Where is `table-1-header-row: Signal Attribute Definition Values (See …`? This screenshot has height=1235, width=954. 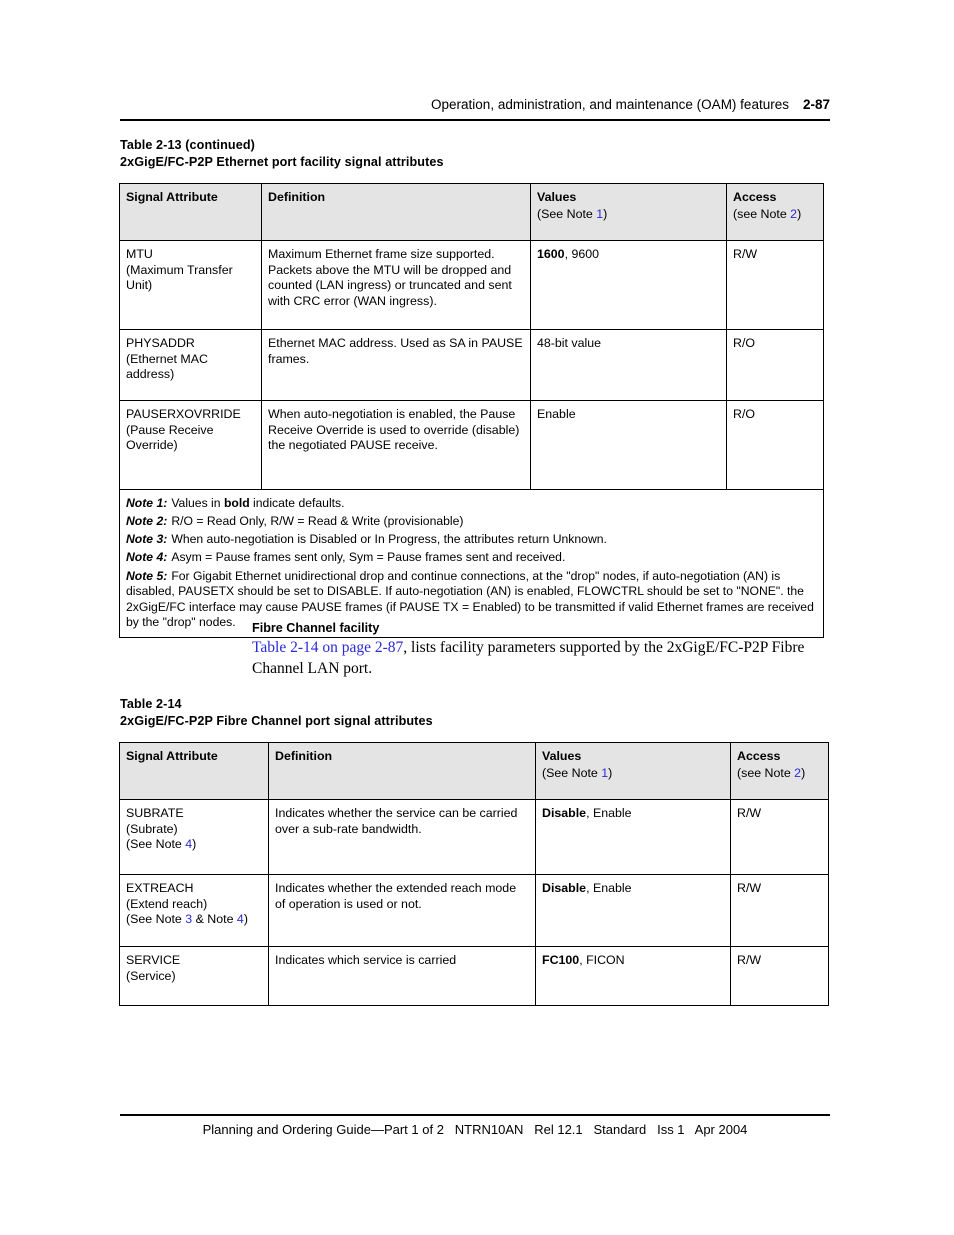
table-1-header-row: Signal Attribute Definition Values (See … is located at coordinates (471, 212).